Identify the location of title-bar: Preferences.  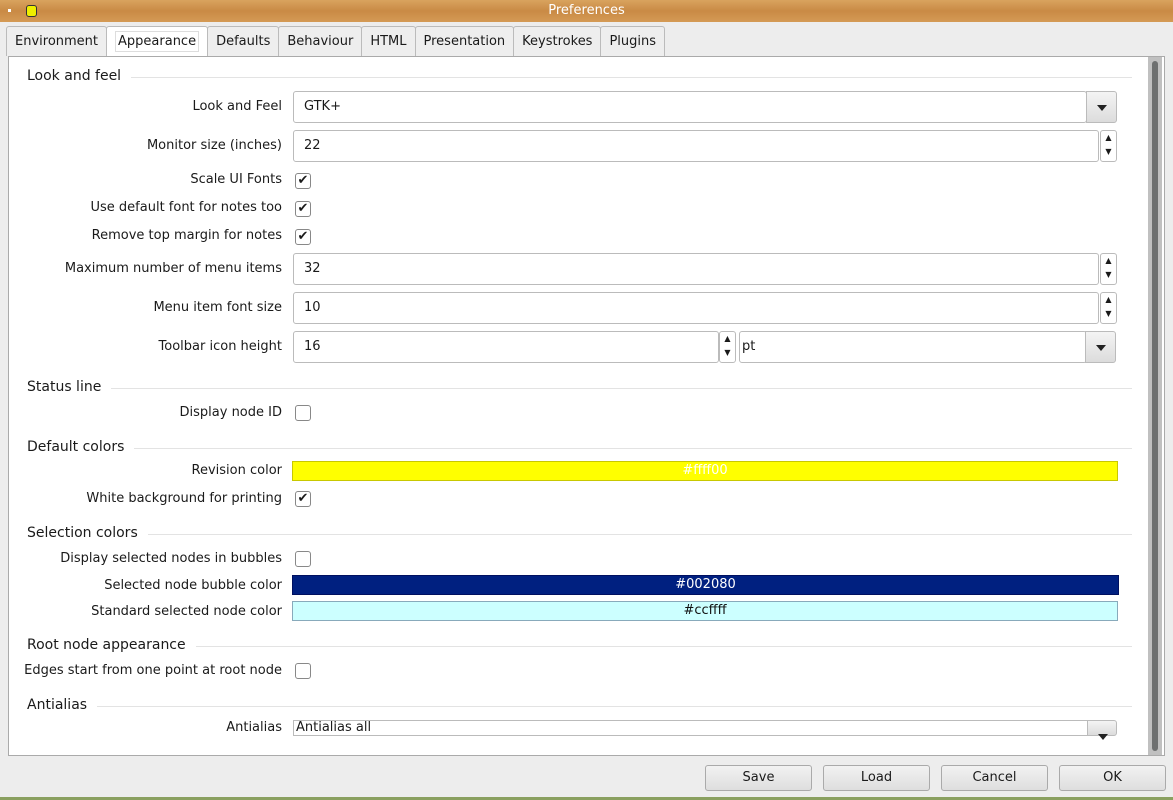
(586, 11).